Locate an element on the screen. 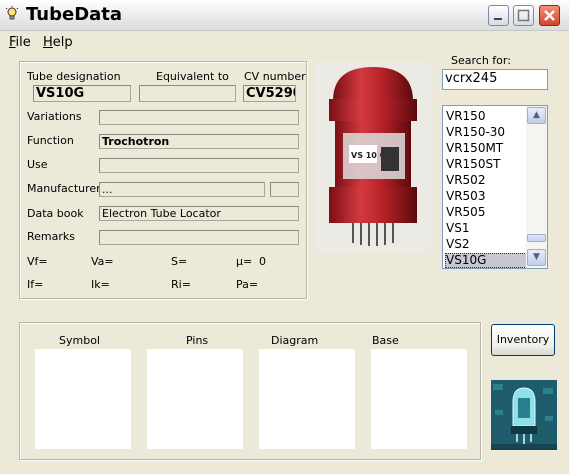 The height and width of the screenshot is (474, 569). symbol-panel is located at coordinates (83, 399).